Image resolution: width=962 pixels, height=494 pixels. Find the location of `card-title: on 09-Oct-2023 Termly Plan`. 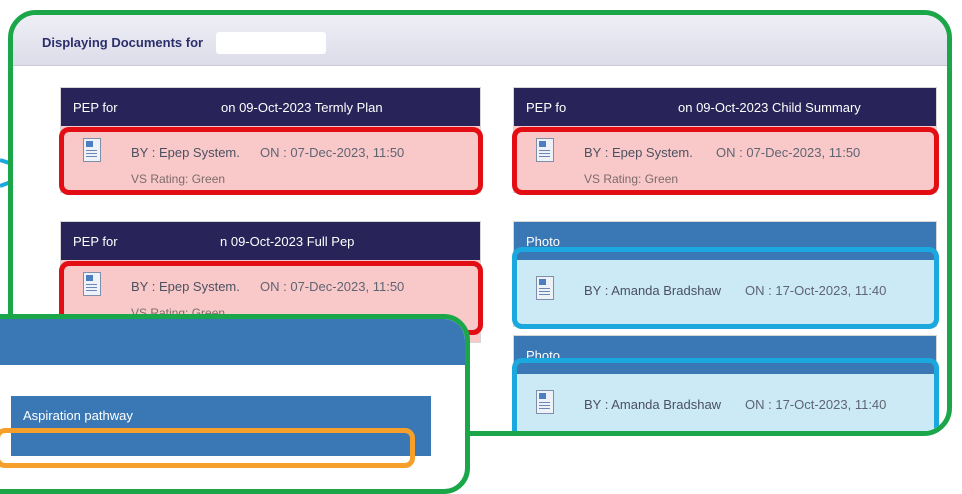

card-title: on 09-Oct-2023 Termly Plan is located at coordinates (302, 107).